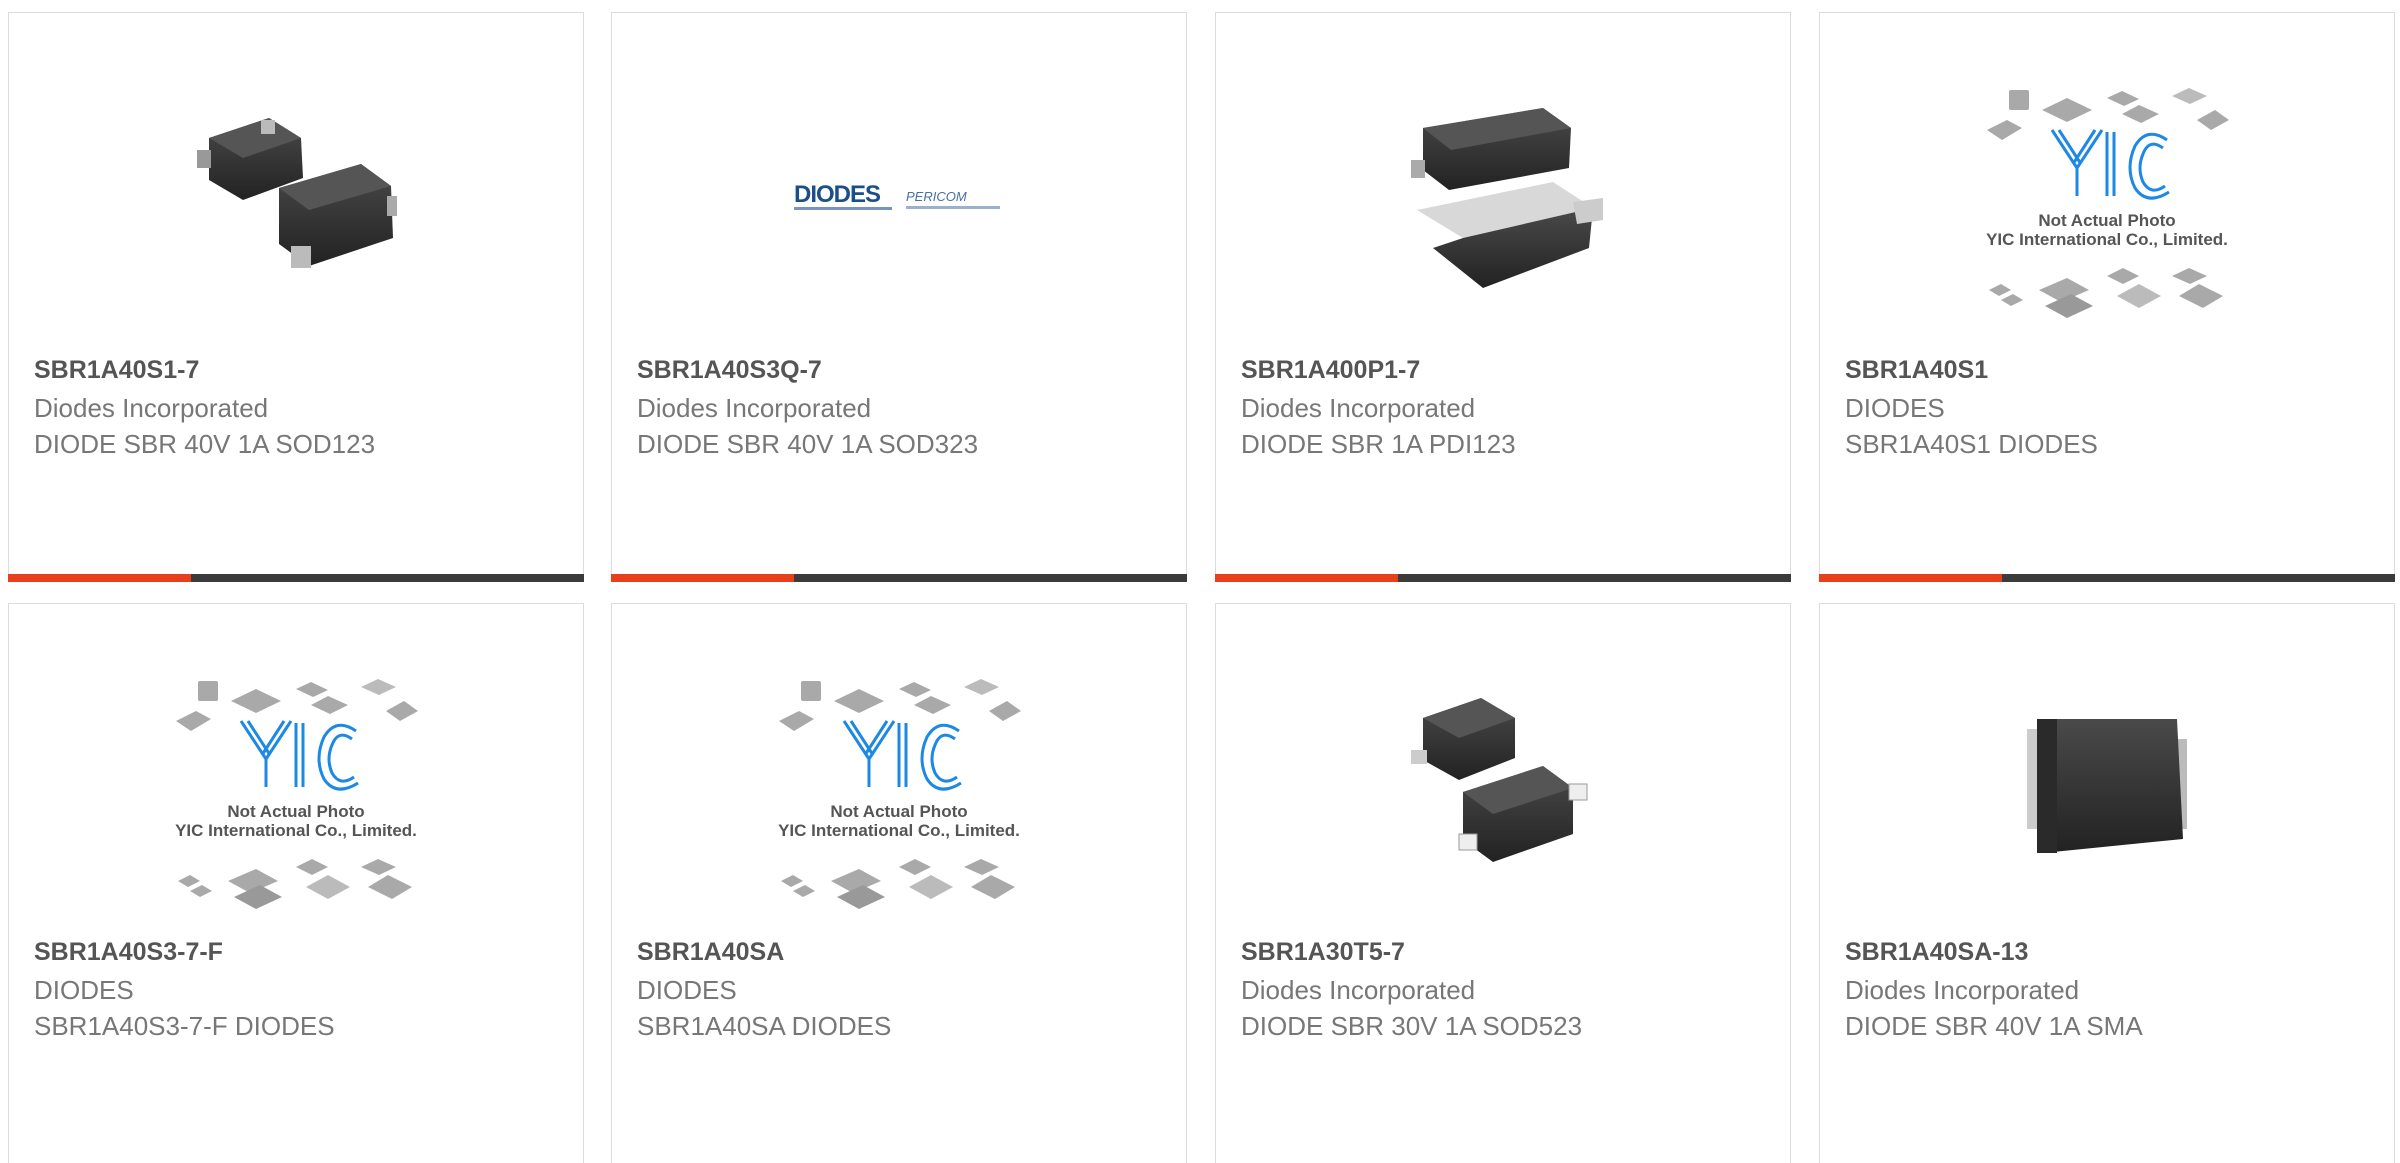 The height and width of the screenshot is (1163, 2400). What do you see at coordinates (1323, 952) in the screenshot?
I see `part-number-link: SBR1A30T5-7` at bounding box center [1323, 952].